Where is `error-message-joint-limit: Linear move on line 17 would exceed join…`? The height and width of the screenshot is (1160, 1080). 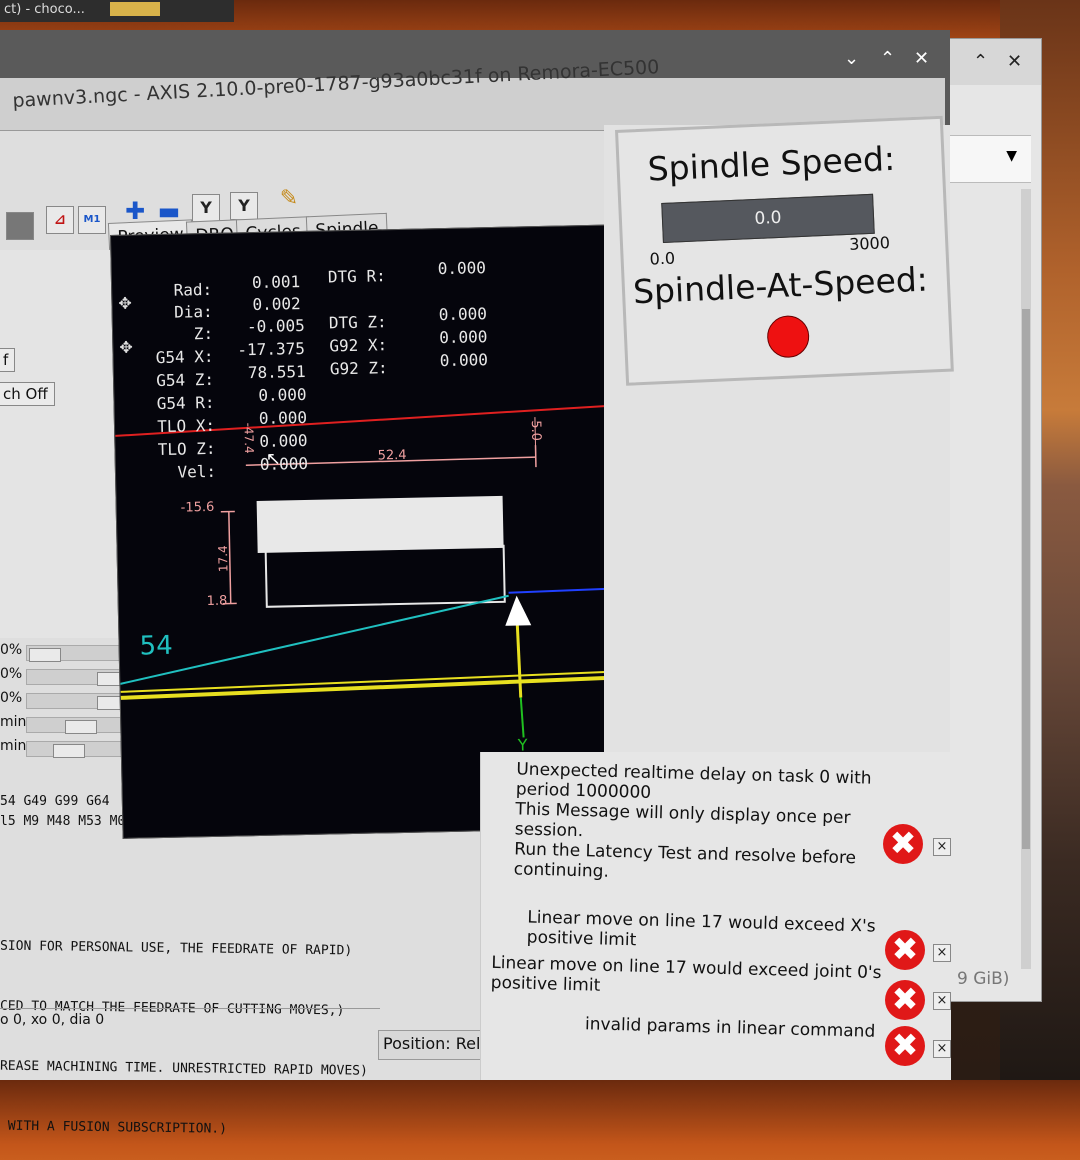 error-message-joint-limit: Linear move on line 17 would exceed join… is located at coordinates (686, 978).